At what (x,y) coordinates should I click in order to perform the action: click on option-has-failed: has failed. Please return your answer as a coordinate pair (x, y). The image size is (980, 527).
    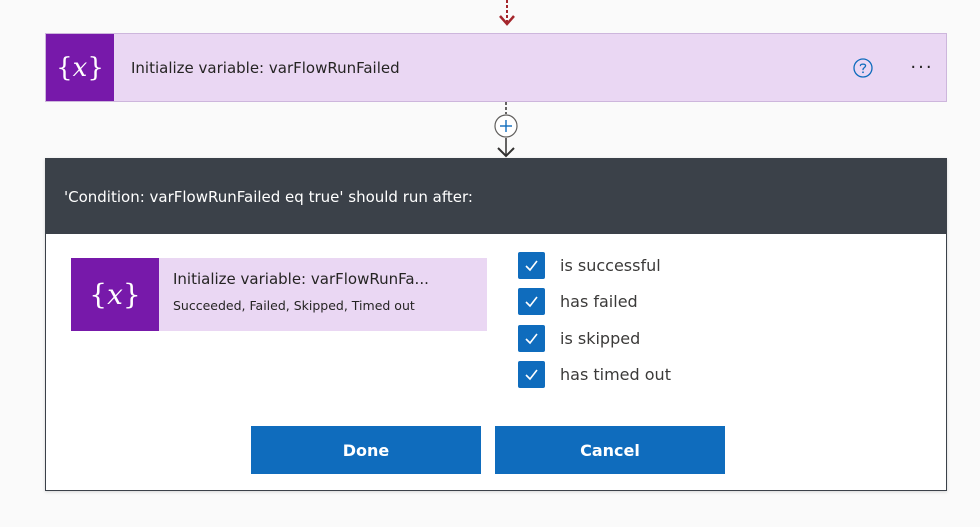
    Looking at the image, I should click on (594, 302).